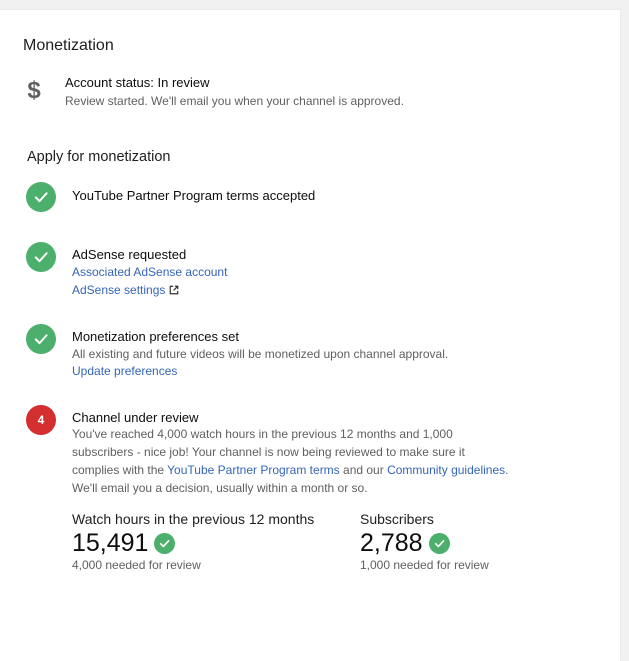  I want to click on subscribers-label: Subscribers, so click(397, 519).